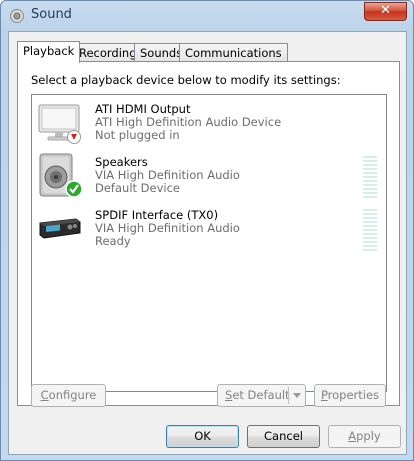 The width and height of the screenshot is (414, 461). I want to click on speaker-icon, so click(61, 175).